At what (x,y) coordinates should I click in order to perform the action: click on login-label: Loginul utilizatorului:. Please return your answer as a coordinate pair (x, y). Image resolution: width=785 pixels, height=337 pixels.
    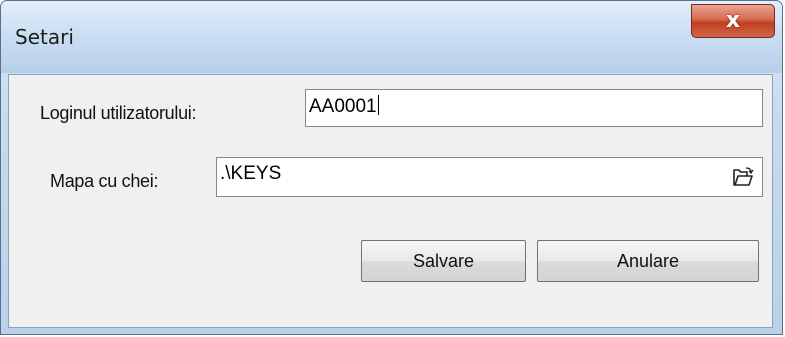
    Looking at the image, I should click on (118, 113).